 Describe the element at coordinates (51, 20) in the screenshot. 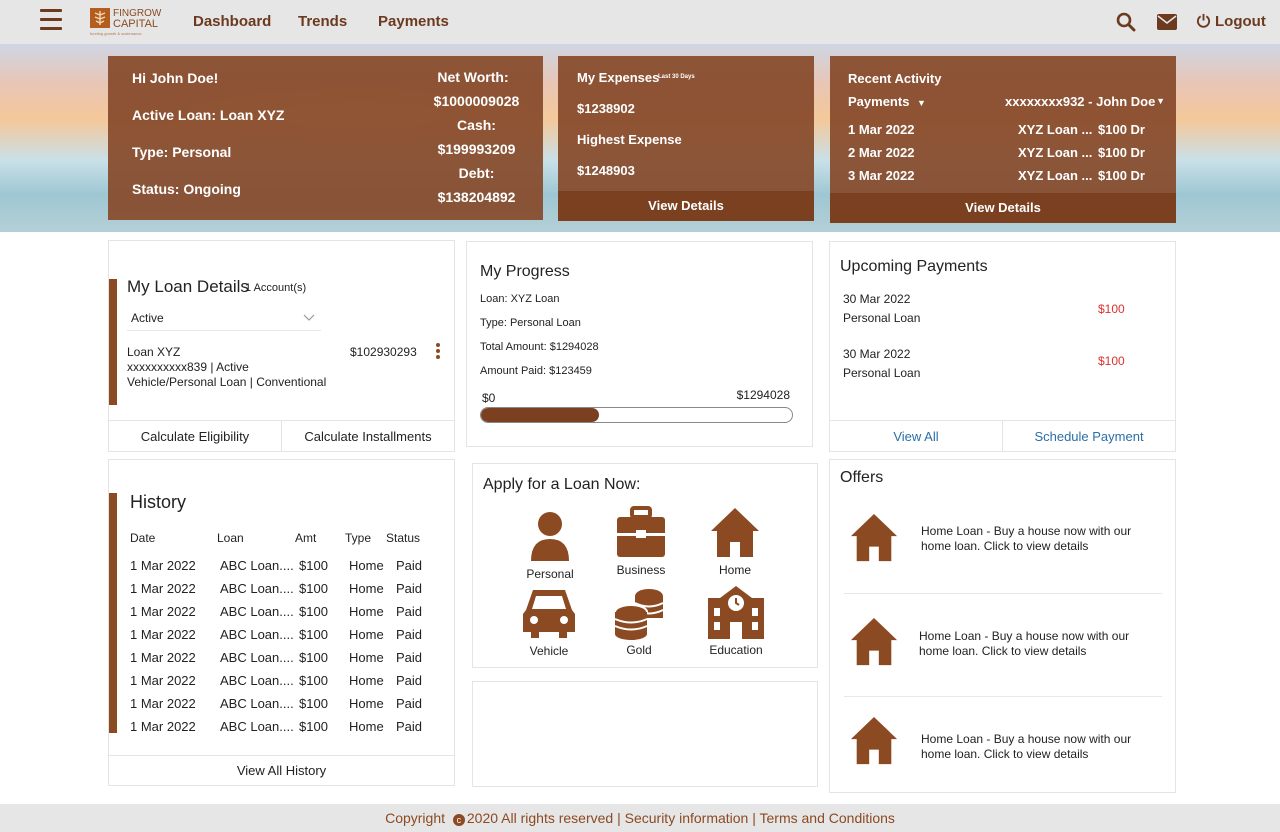

I see `hamburger-icon` at that location.